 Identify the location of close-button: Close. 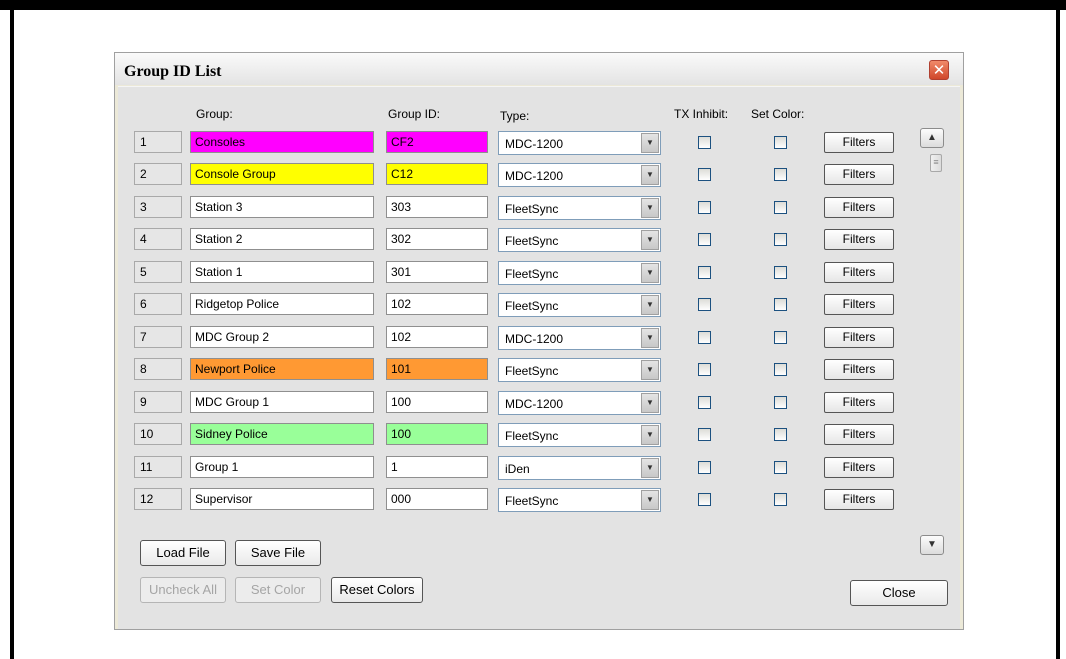
(899, 593).